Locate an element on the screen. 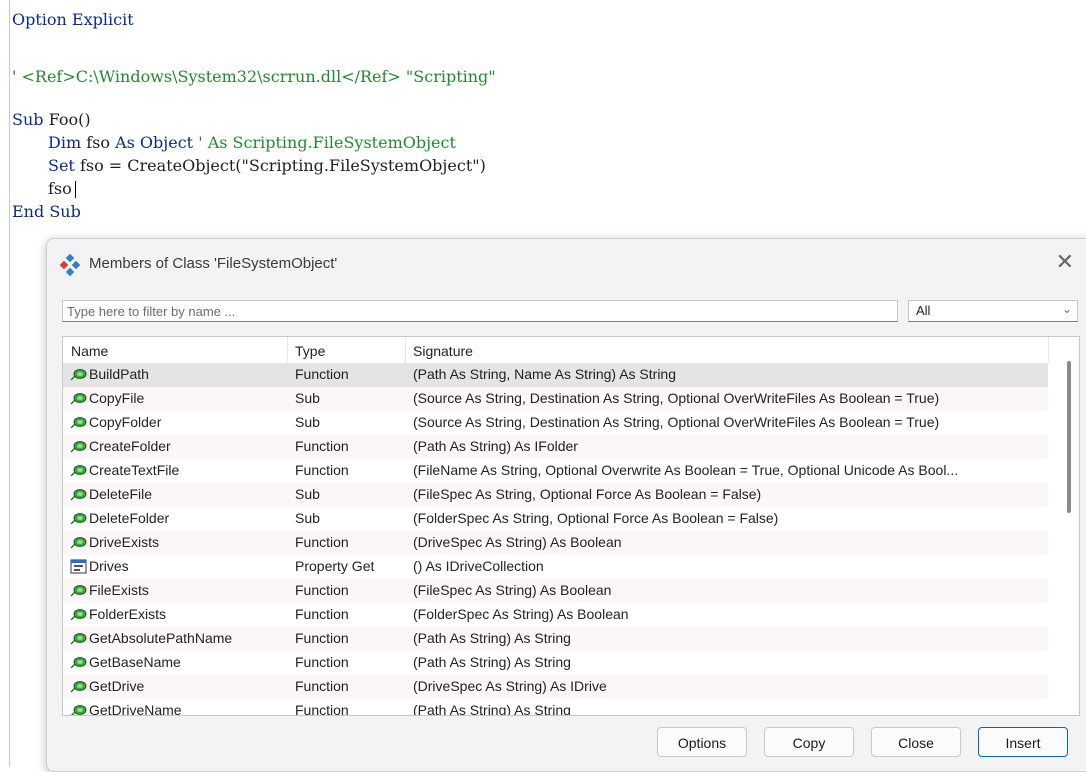  member-signature: (FileSpec As String) As Boolean is located at coordinates (512, 590).